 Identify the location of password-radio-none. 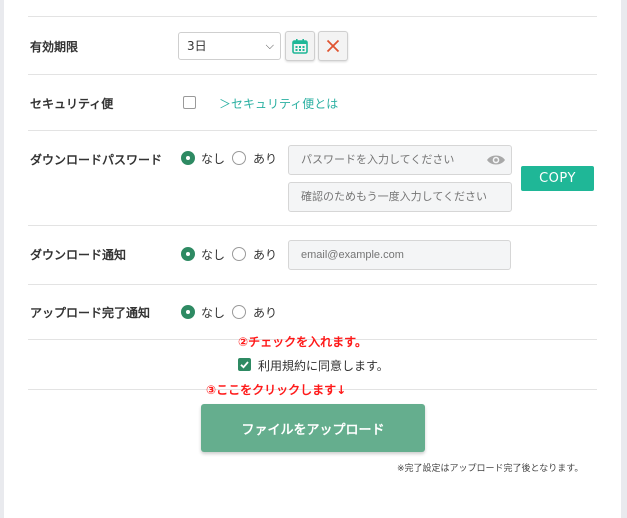
(188, 158).